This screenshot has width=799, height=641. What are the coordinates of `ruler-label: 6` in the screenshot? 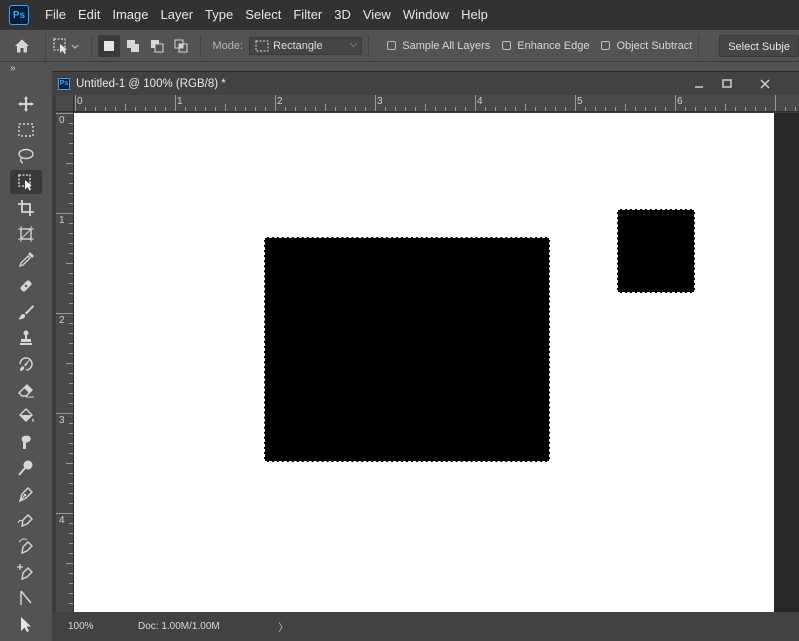 It's located at (680, 101).